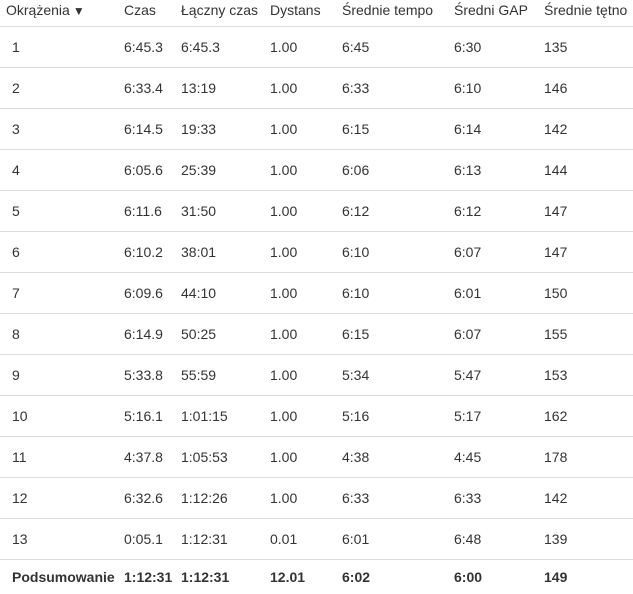  Describe the element at coordinates (62, 334) in the screenshot. I see `lap-number: 8` at that location.